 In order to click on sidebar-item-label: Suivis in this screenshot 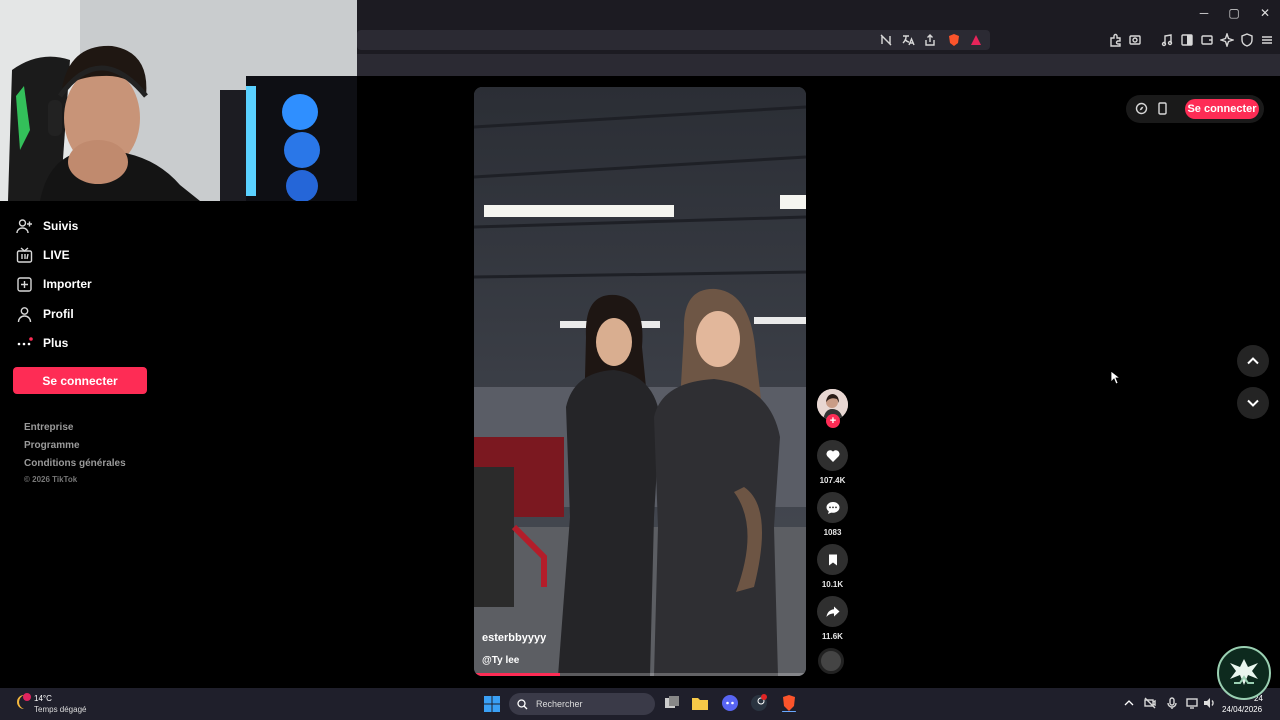, I will do `click(61, 226)`.